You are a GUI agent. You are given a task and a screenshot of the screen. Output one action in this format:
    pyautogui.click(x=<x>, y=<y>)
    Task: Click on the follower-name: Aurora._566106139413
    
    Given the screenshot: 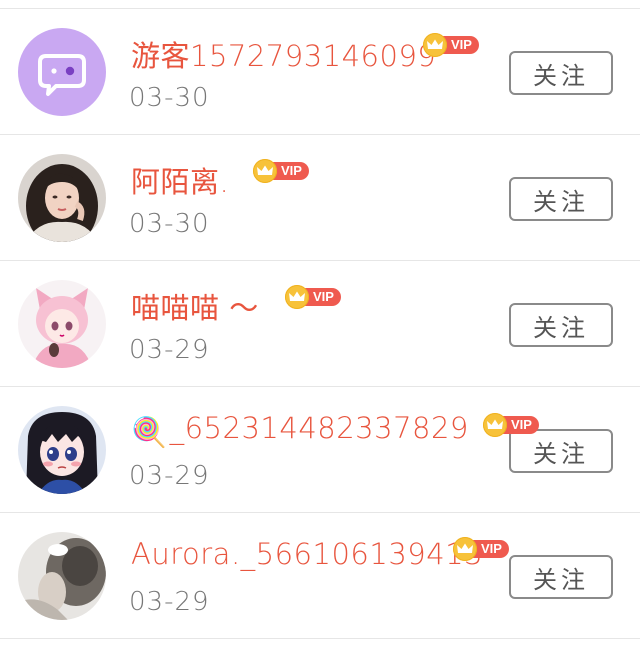 What is the action you would take?
    pyautogui.click(x=307, y=554)
    